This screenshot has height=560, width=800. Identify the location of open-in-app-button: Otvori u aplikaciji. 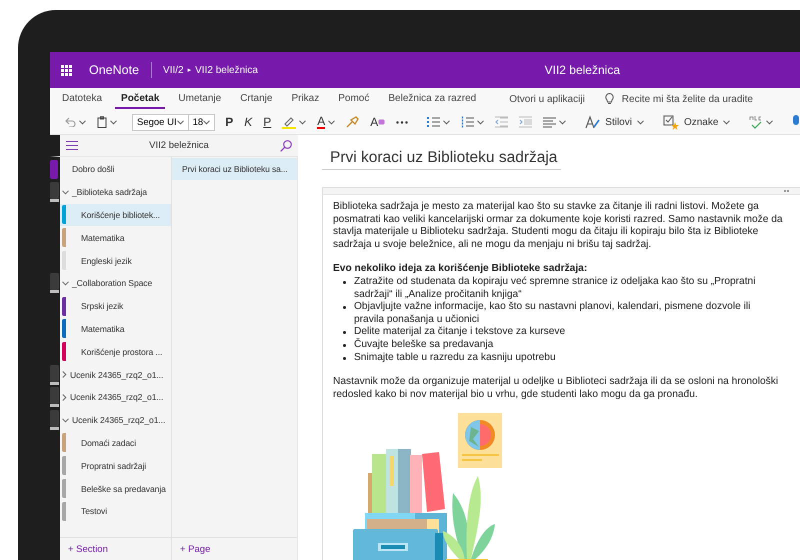
(547, 99).